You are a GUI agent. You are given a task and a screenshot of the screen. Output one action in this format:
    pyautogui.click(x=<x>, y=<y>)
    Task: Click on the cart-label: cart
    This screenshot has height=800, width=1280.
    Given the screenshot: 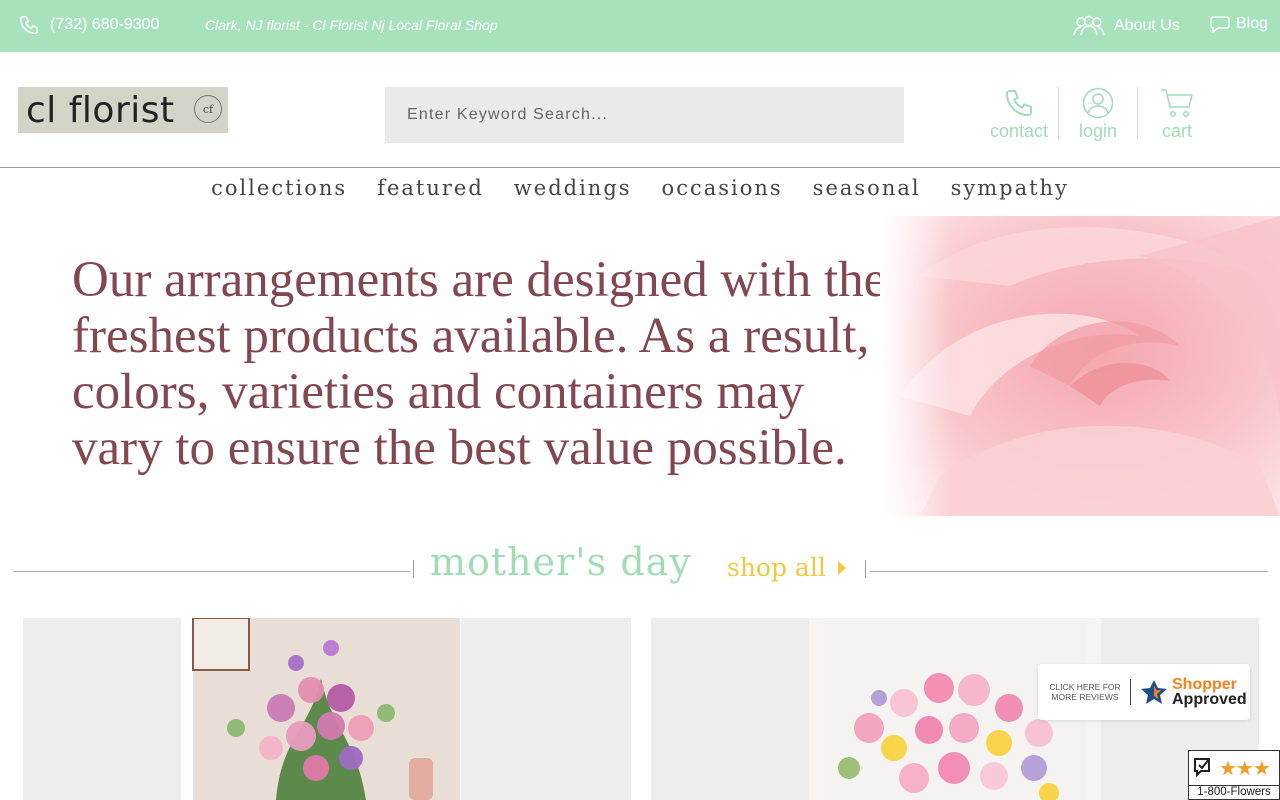 What is the action you would take?
    pyautogui.click(x=1176, y=131)
    